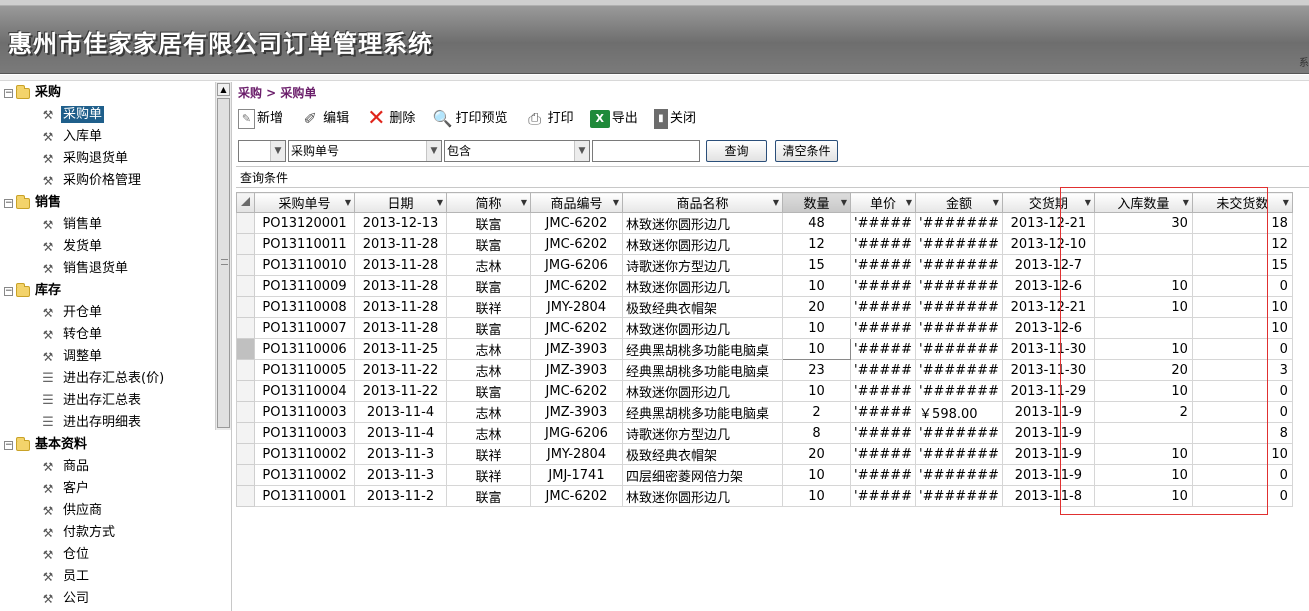 This screenshot has height=611, width=1309. Describe the element at coordinates (304, 391) in the screenshot. I see `table-cell: PO13110004` at that location.